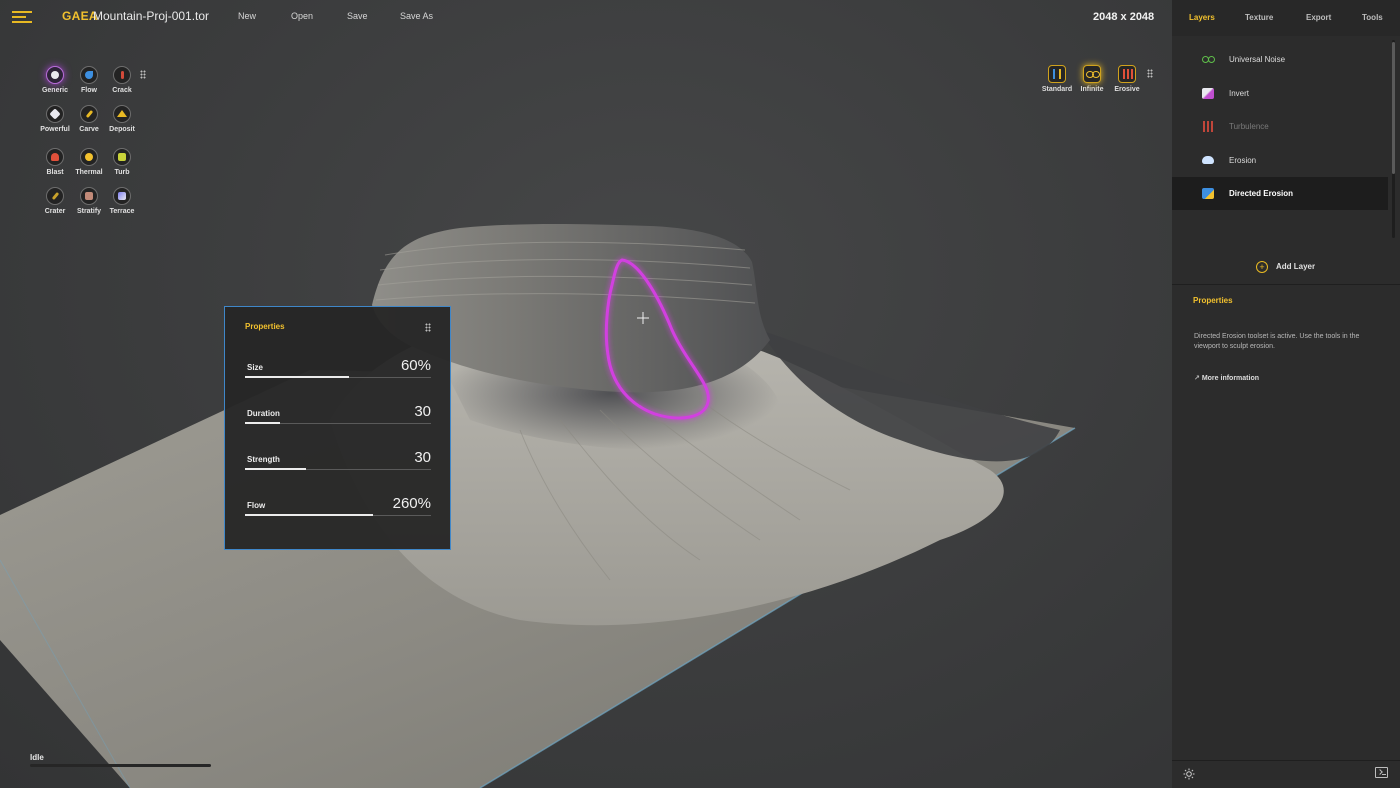 The width and height of the screenshot is (1400, 788). Describe the element at coordinates (1393, 108) in the screenshot. I see `scrollbar-thumb` at that location.